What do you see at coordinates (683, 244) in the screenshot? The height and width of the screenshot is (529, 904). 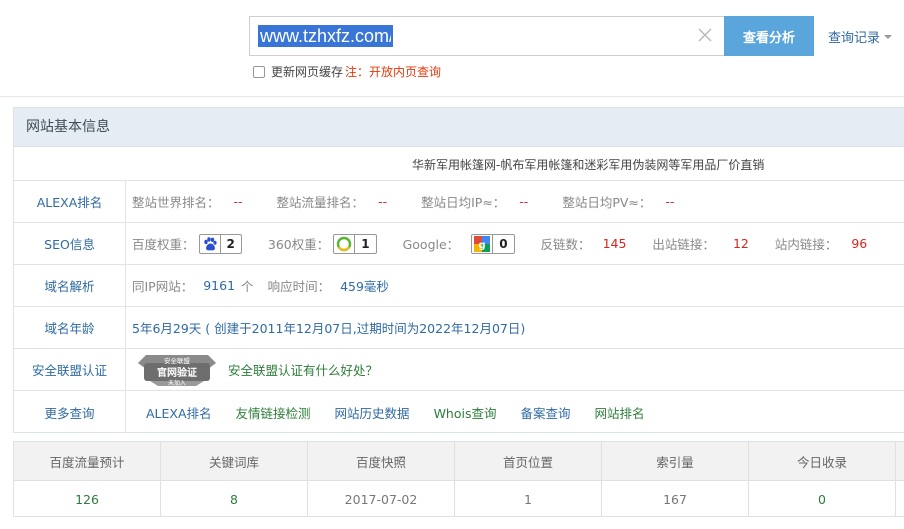 I see `outlinks-key: 出站链接：` at bounding box center [683, 244].